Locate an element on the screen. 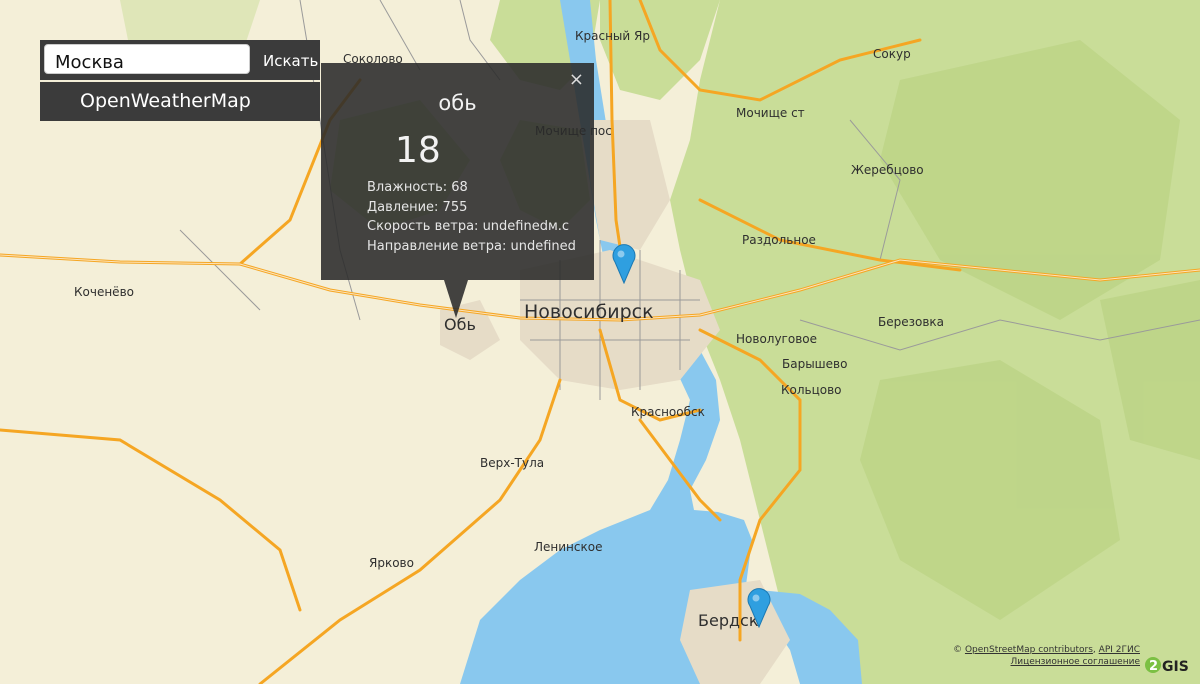 The height and width of the screenshot is (684, 1200). label-mochishche-st: Мочище ст is located at coordinates (770, 113).